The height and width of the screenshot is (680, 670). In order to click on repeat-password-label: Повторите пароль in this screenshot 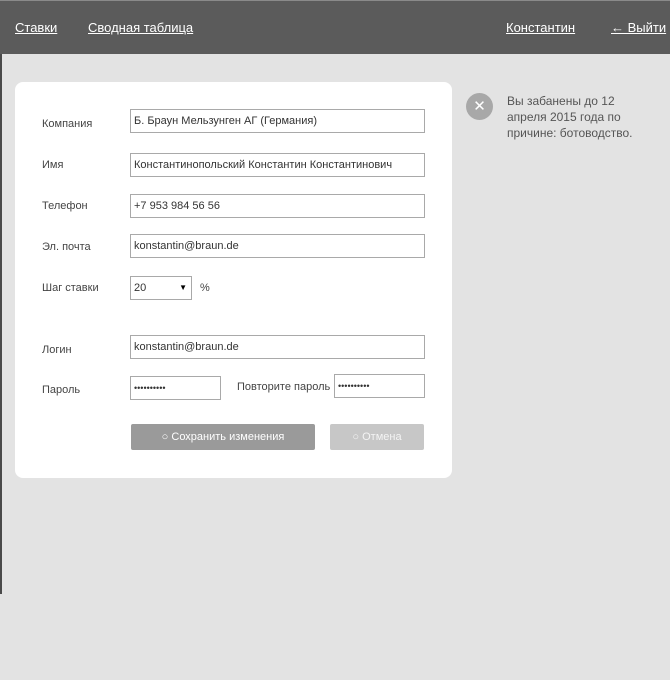, I will do `click(284, 387)`.